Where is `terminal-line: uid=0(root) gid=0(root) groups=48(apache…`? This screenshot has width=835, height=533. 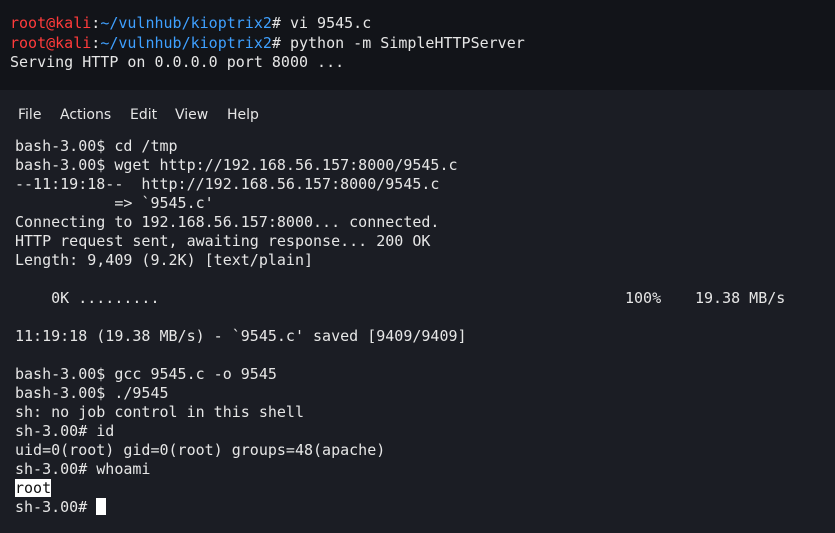 terminal-line: uid=0(root) gid=0(root) groups=48(apache… is located at coordinates (200, 450).